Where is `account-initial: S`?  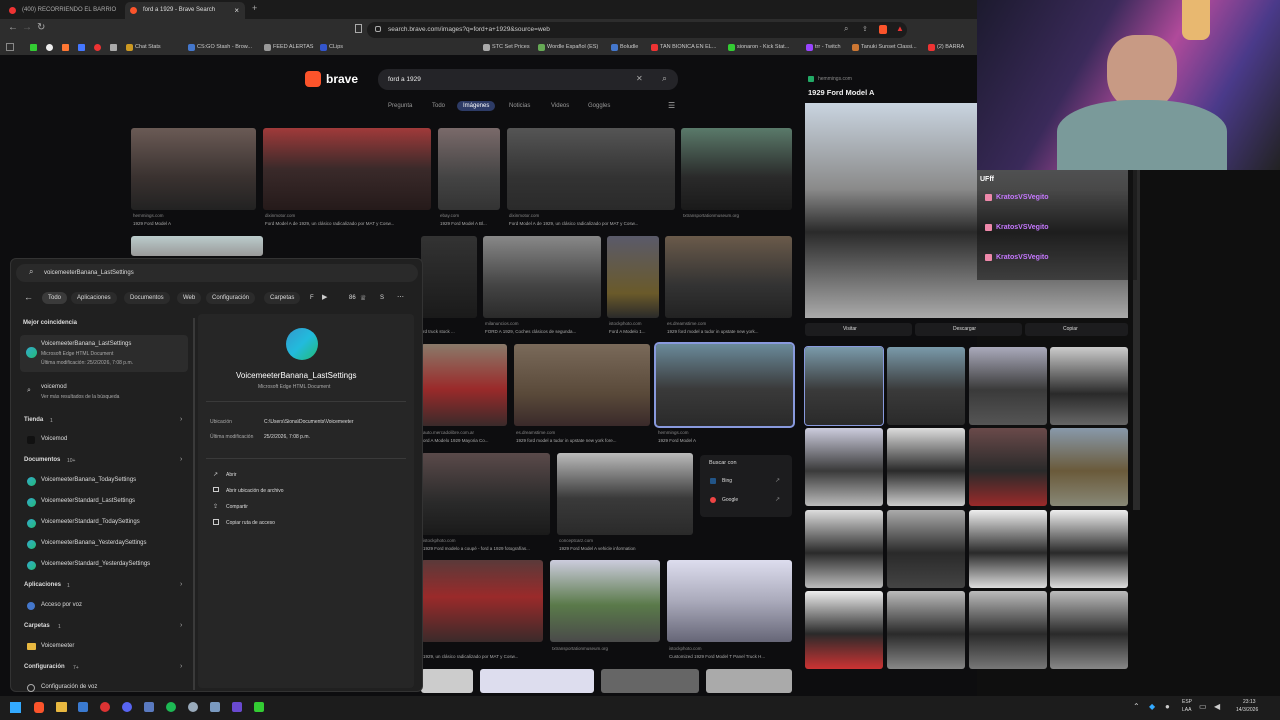 account-initial: S is located at coordinates (382, 298).